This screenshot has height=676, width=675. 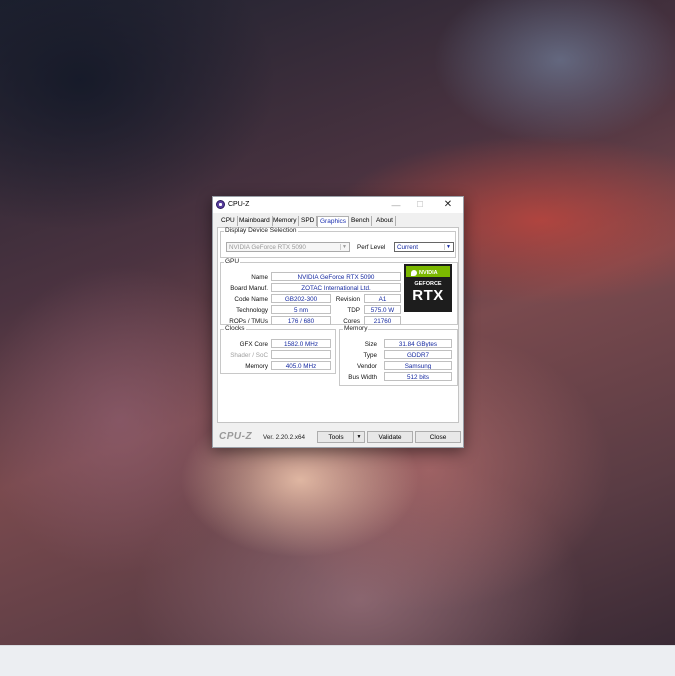 I want to click on gpu-legend: GPU, so click(x=232, y=261).